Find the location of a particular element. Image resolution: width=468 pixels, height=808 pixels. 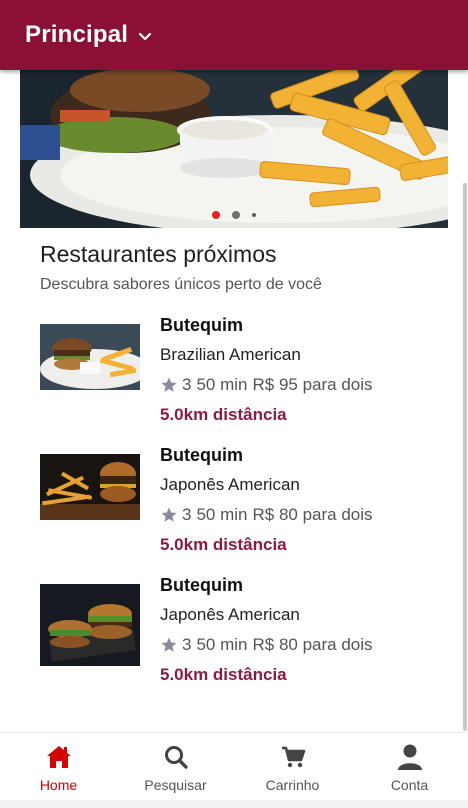

system-bar is located at coordinates (234, 804).